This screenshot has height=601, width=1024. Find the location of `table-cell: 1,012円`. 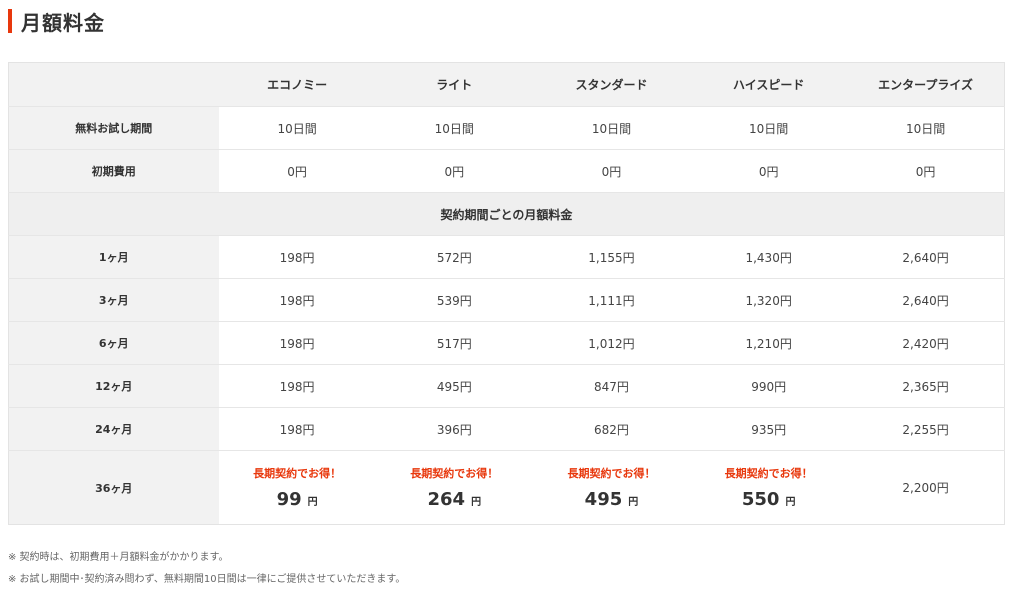

table-cell: 1,012円 is located at coordinates (611, 343).